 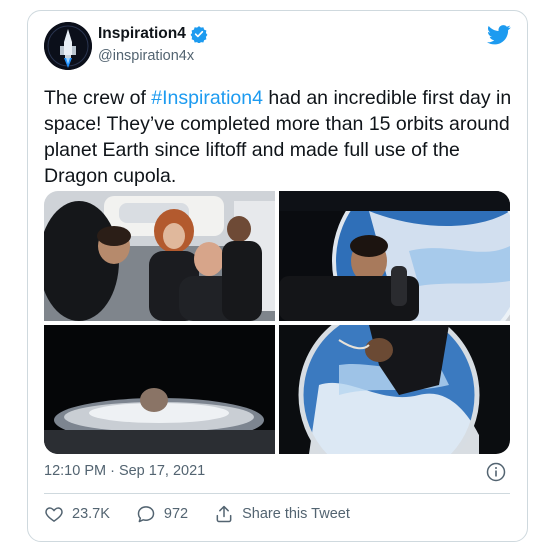 I want to click on tweet-actions: 23.7K 972 Share this Tweet, so click(x=210, y=514).